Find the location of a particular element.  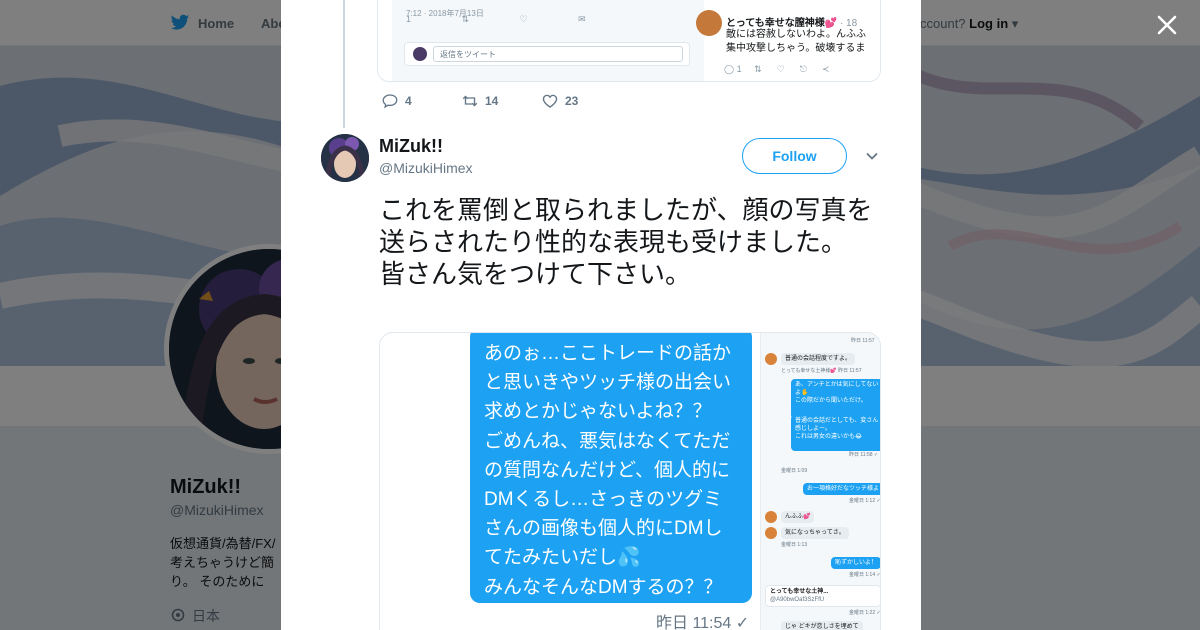

media-reply-avatar is located at coordinates (420, 54).